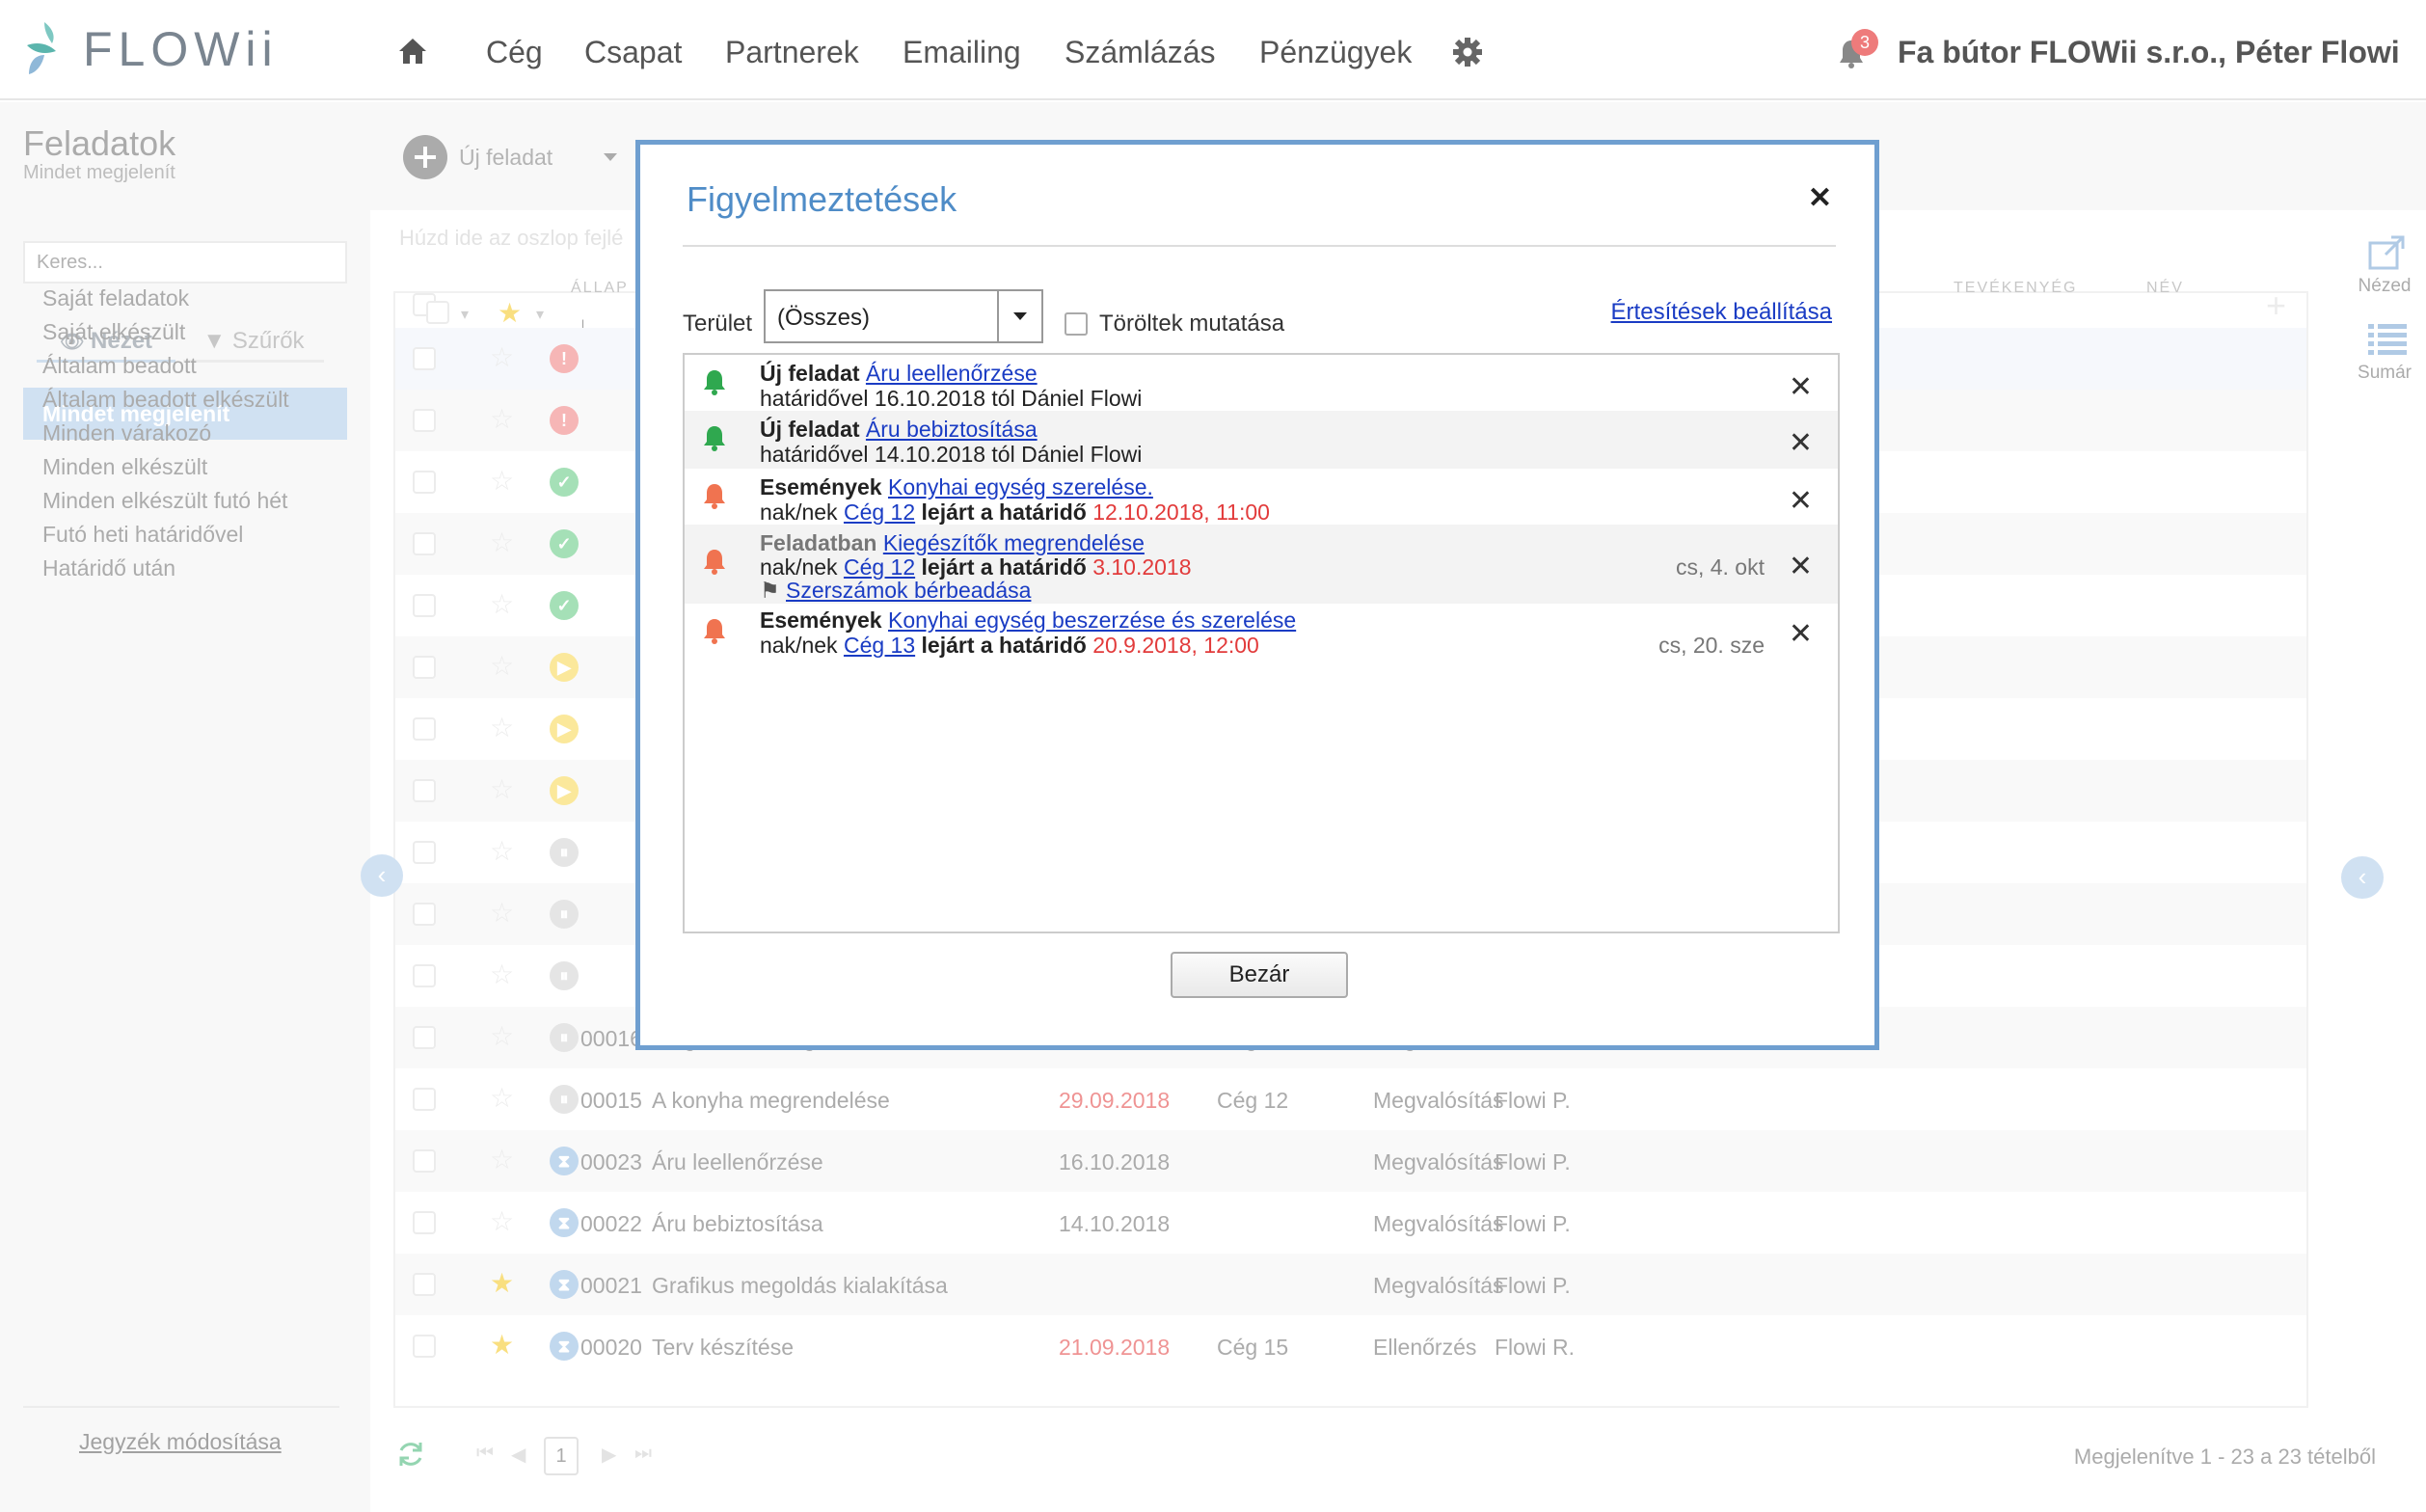 The height and width of the screenshot is (1512, 2426). I want to click on notification-count-badge: 3, so click(1864, 42).